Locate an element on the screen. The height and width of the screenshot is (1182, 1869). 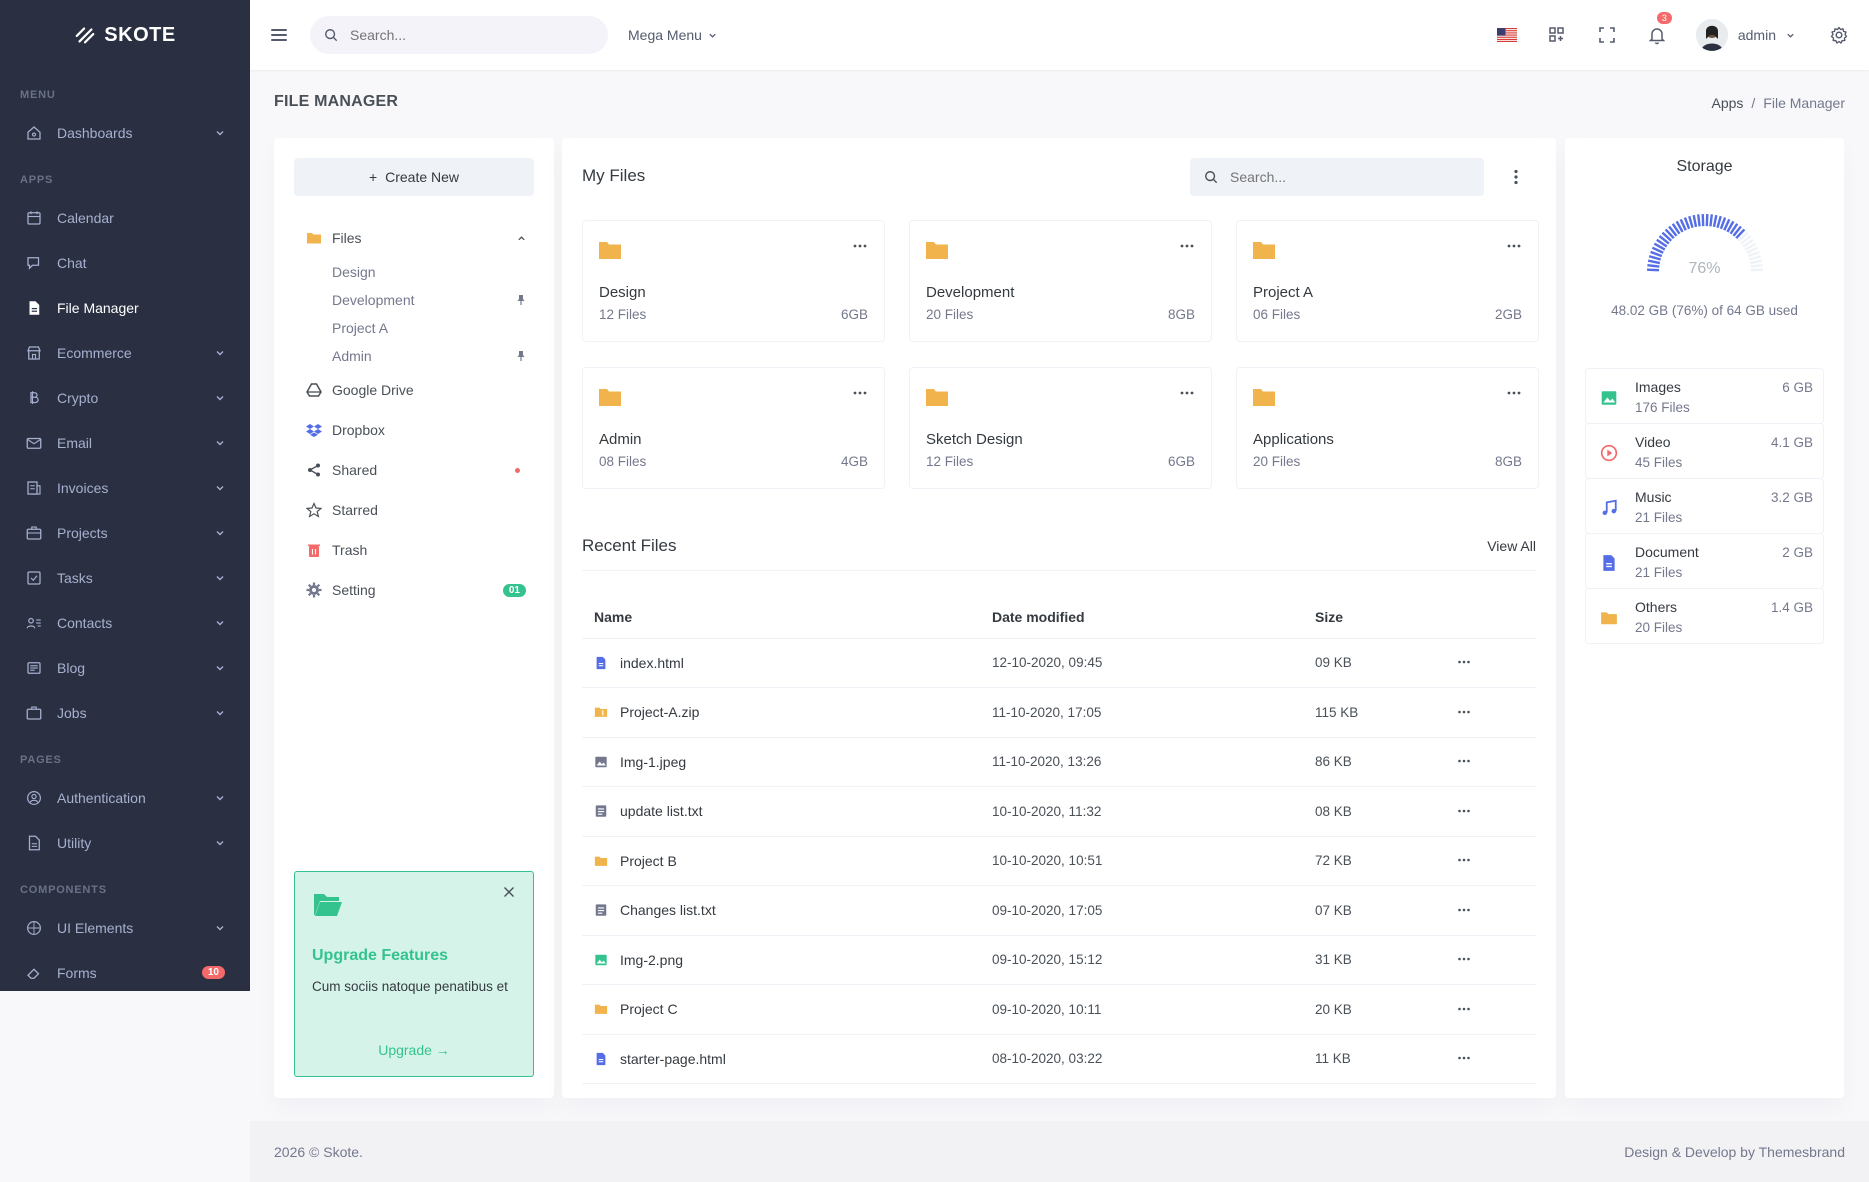
storage-item-count: 176 Files is located at coordinates (1662, 407).